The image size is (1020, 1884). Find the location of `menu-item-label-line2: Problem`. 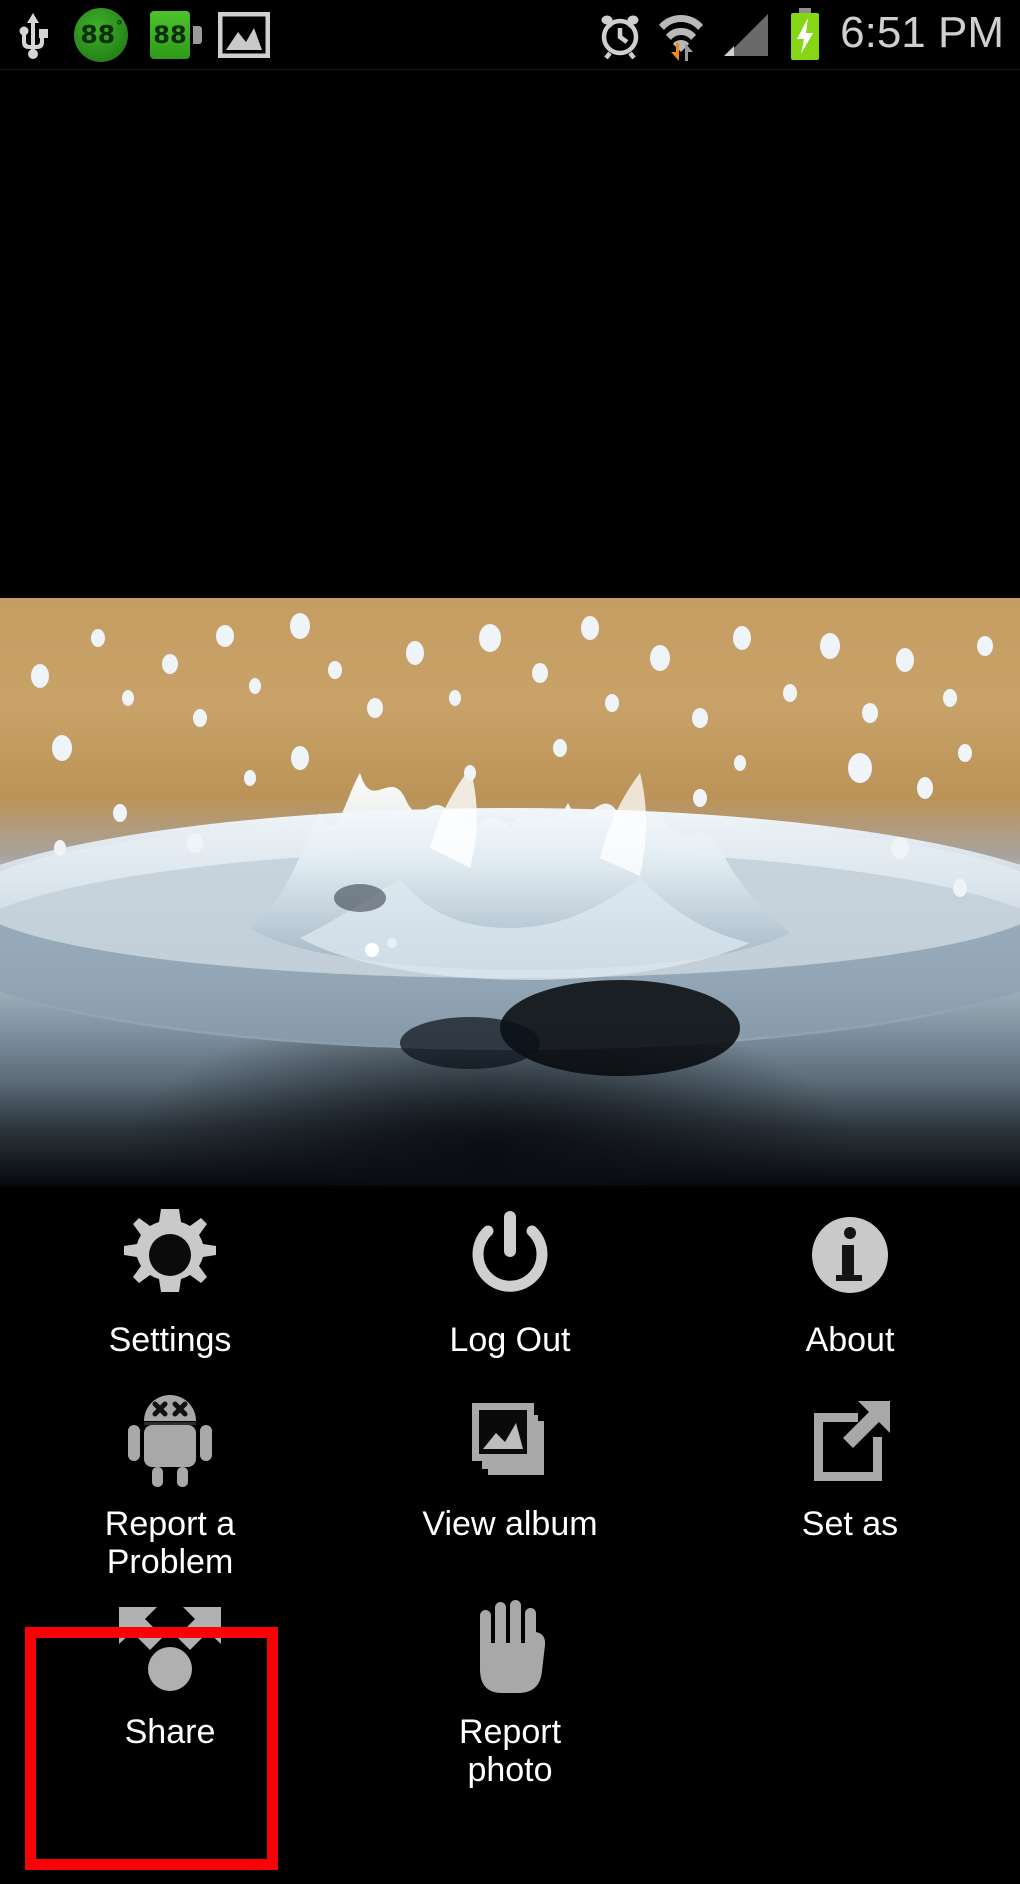

menu-item-label-line2: Problem is located at coordinates (170, 1562).